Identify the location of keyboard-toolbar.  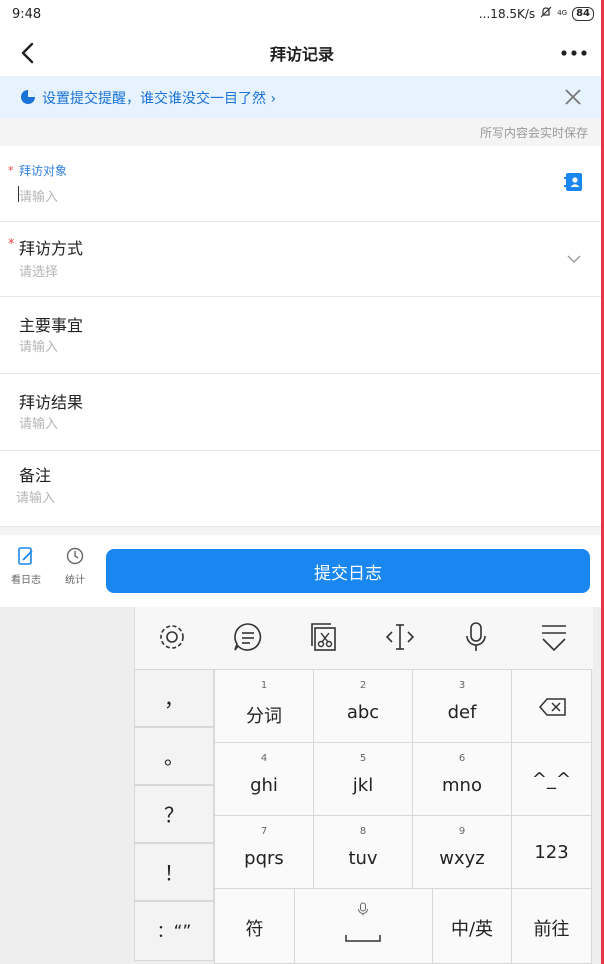
(363, 638).